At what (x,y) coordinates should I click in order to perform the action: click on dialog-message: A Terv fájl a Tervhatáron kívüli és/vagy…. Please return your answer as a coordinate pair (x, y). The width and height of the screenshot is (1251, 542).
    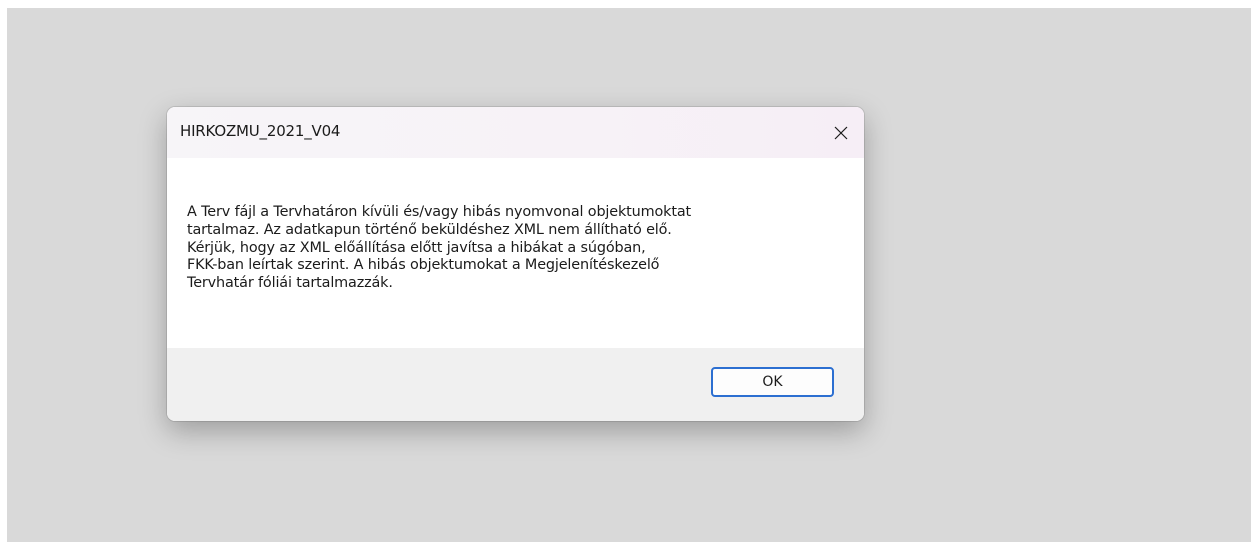
    Looking at the image, I should click on (439, 248).